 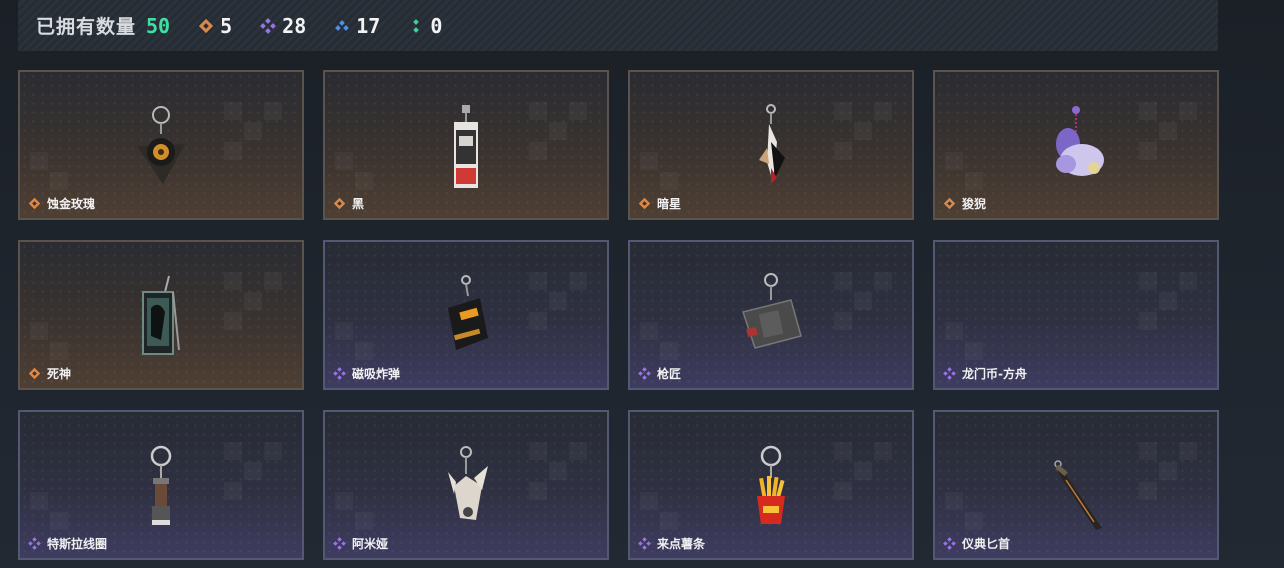 I want to click on dagger-charm-image, so click(x=1078, y=495).